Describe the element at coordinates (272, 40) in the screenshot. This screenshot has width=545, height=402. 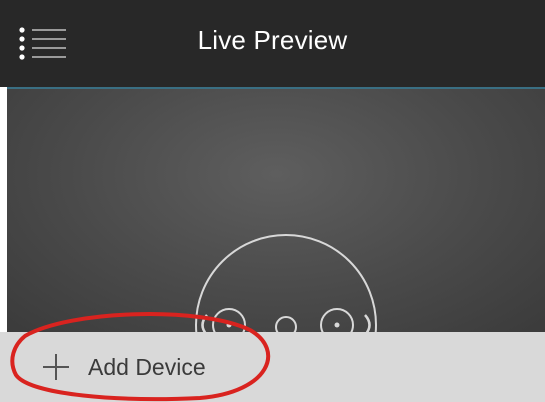
I see `page-title: Live Preview` at that location.